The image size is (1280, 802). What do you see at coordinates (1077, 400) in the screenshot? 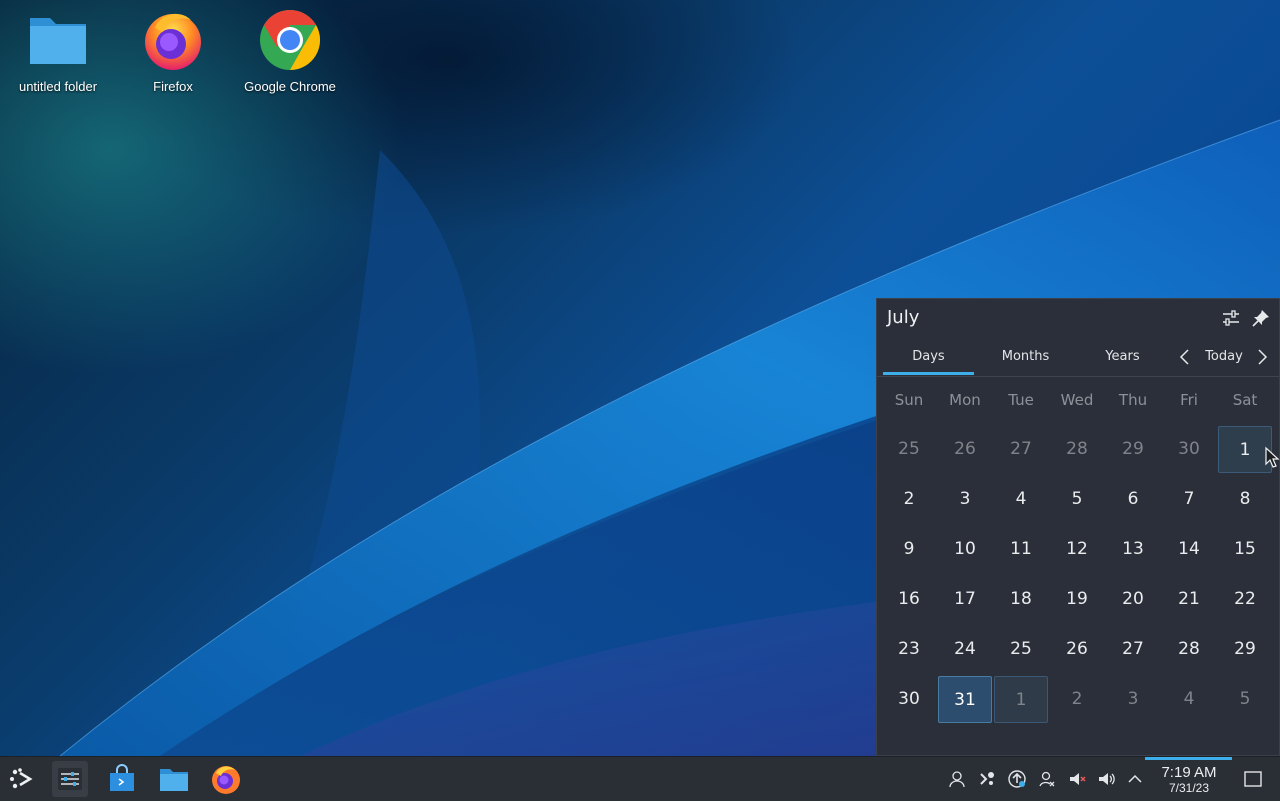
I see `weekday-header: Wed` at bounding box center [1077, 400].